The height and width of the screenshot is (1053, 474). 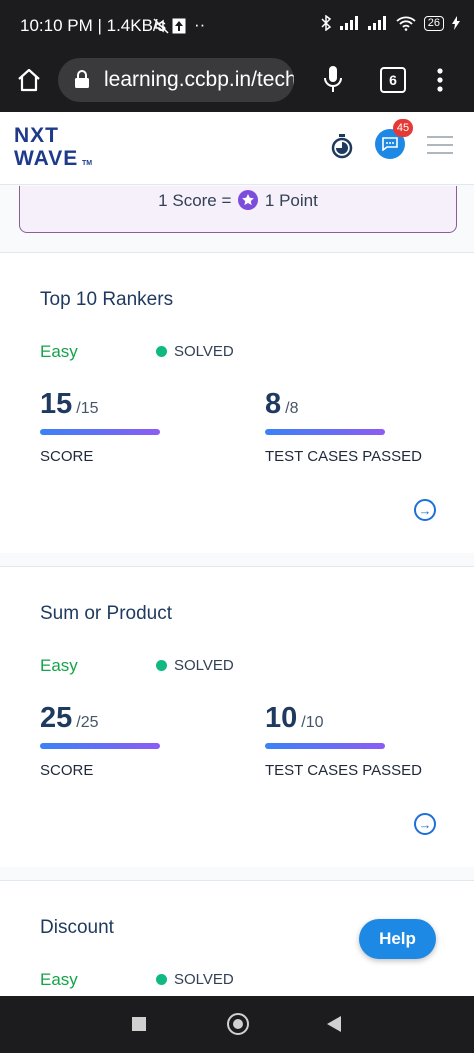 I want to click on score-value: 25/25, so click(x=69, y=718).